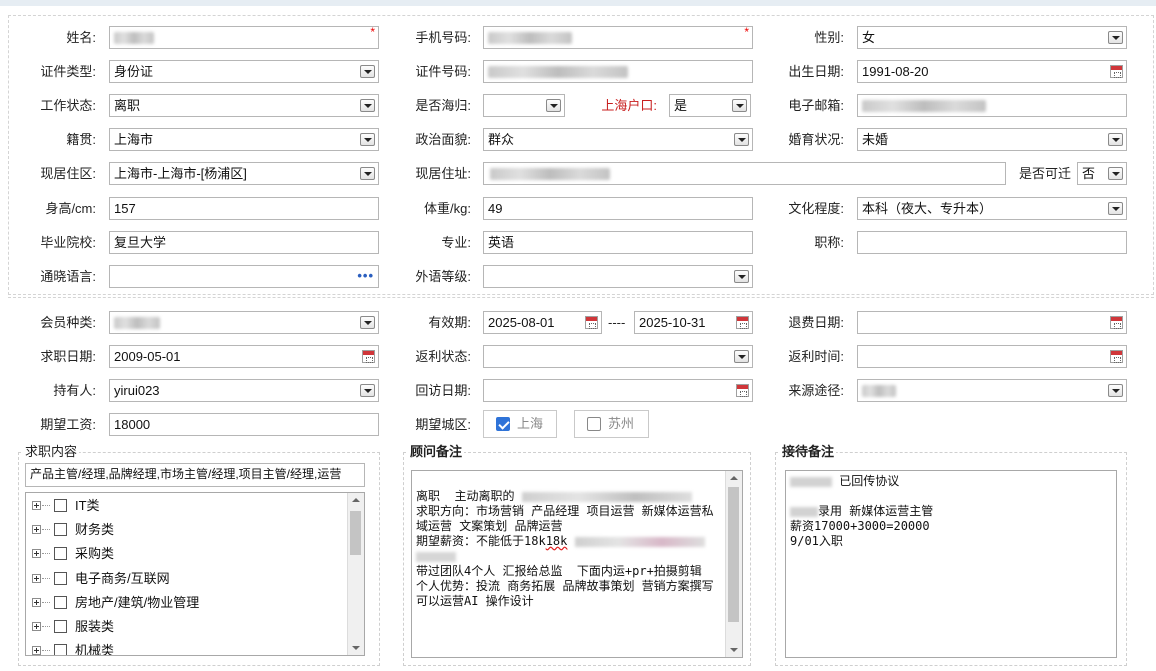 The height and width of the screenshot is (671, 1156). What do you see at coordinates (618, 390) in the screenshot?
I see `revisit-date-field` at bounding box center [618, 390].